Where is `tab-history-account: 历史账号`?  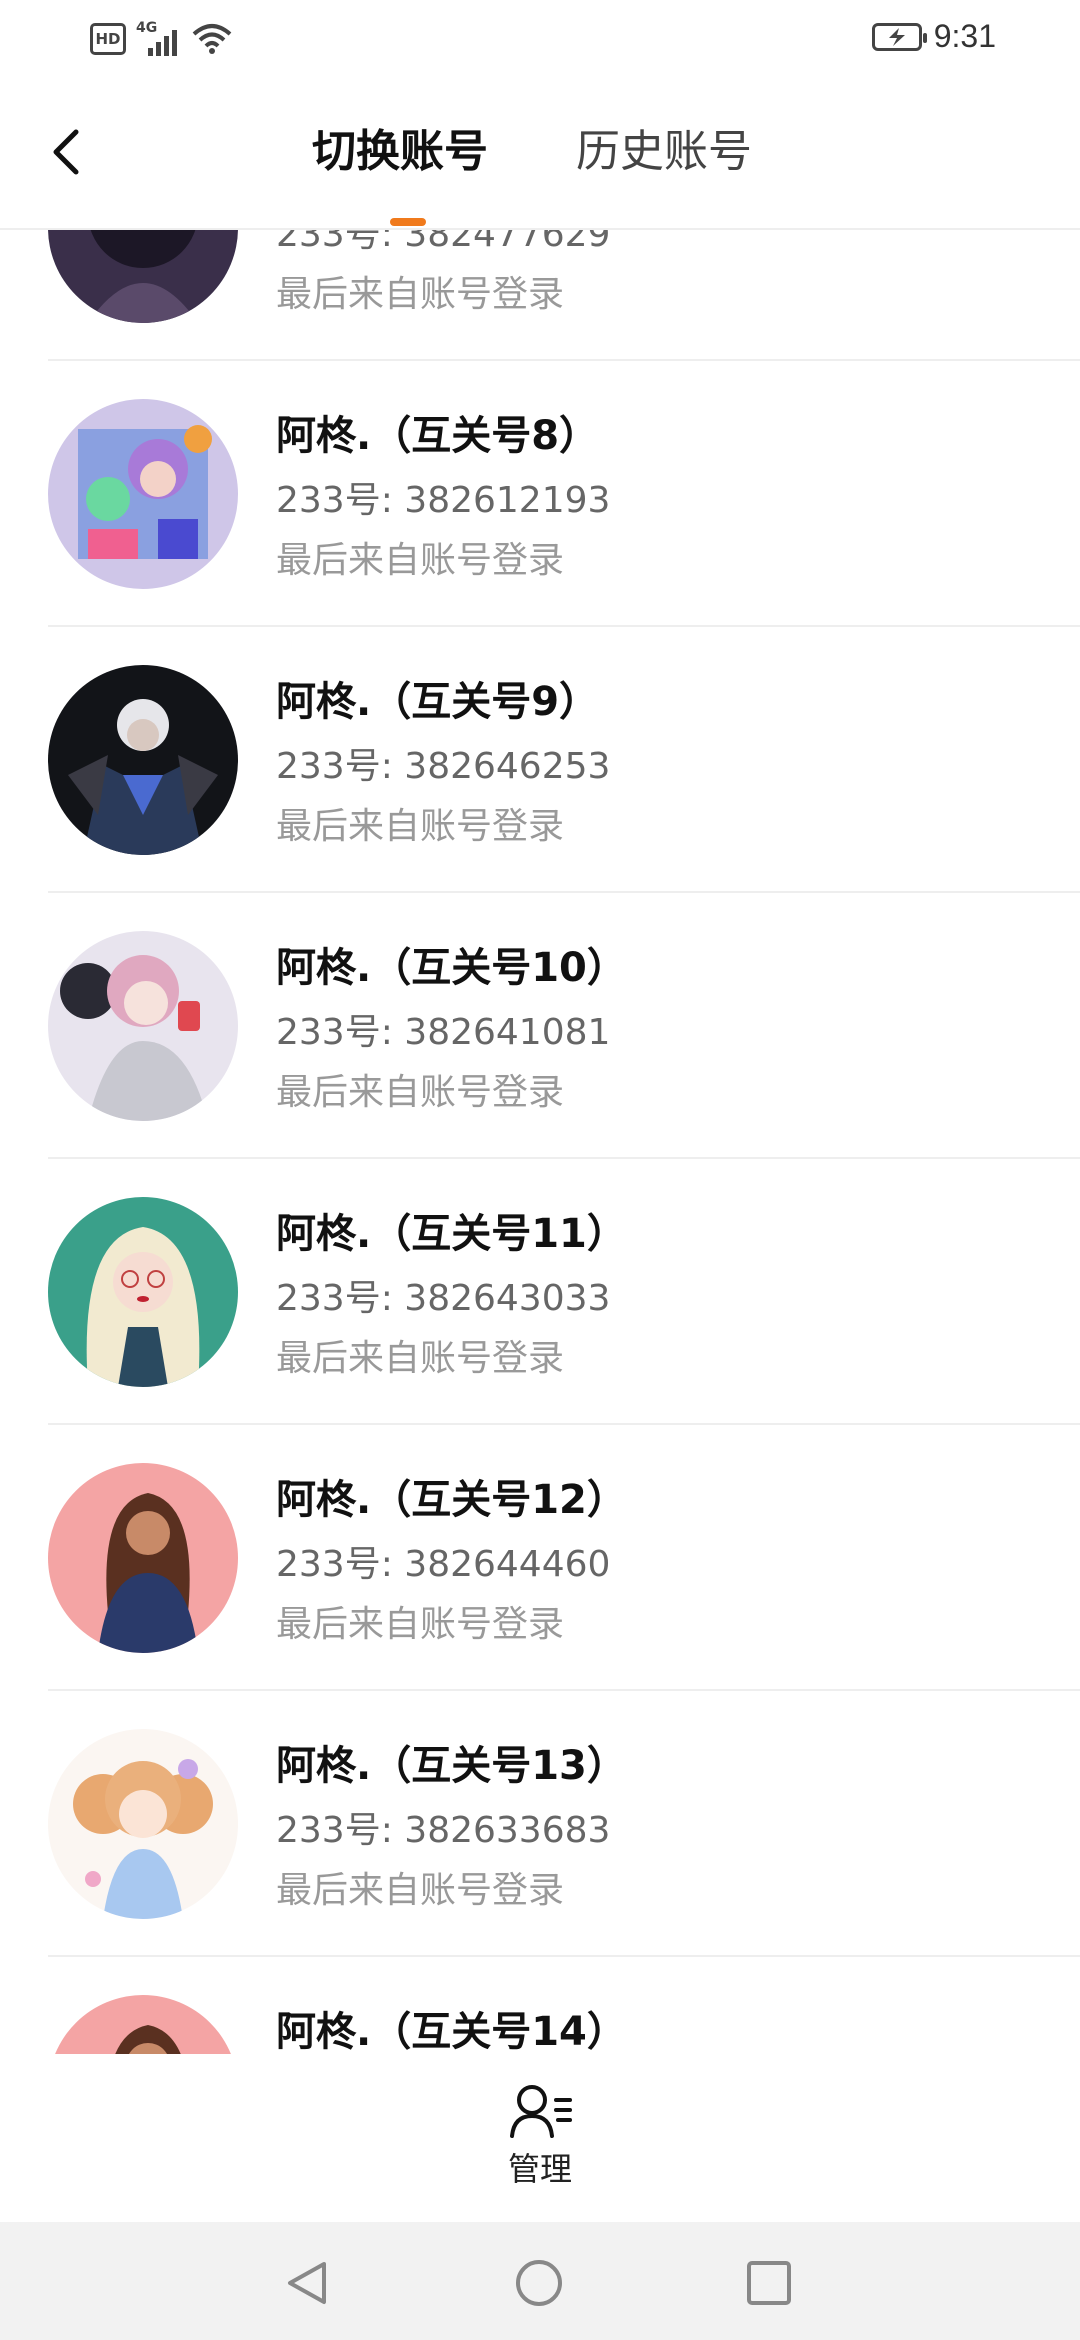 tab-history-account: 历史账号 is located at coordinates (664, 152).